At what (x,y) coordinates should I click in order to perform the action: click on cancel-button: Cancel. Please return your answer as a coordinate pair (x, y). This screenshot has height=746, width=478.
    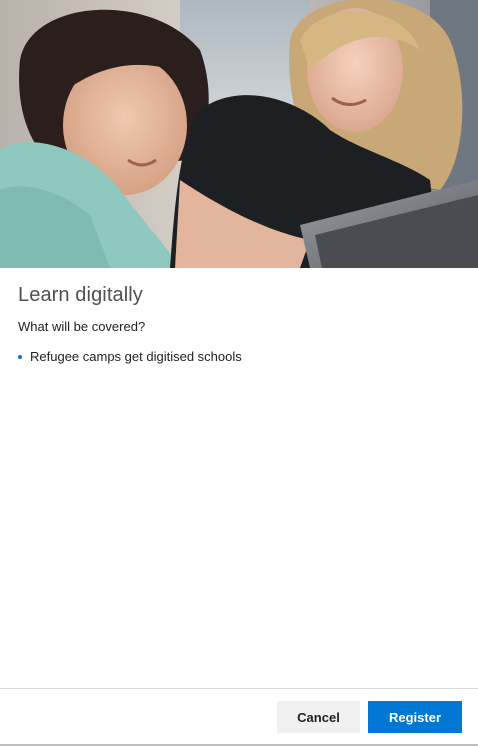
    Looking at the image, I should click on (318, 717).